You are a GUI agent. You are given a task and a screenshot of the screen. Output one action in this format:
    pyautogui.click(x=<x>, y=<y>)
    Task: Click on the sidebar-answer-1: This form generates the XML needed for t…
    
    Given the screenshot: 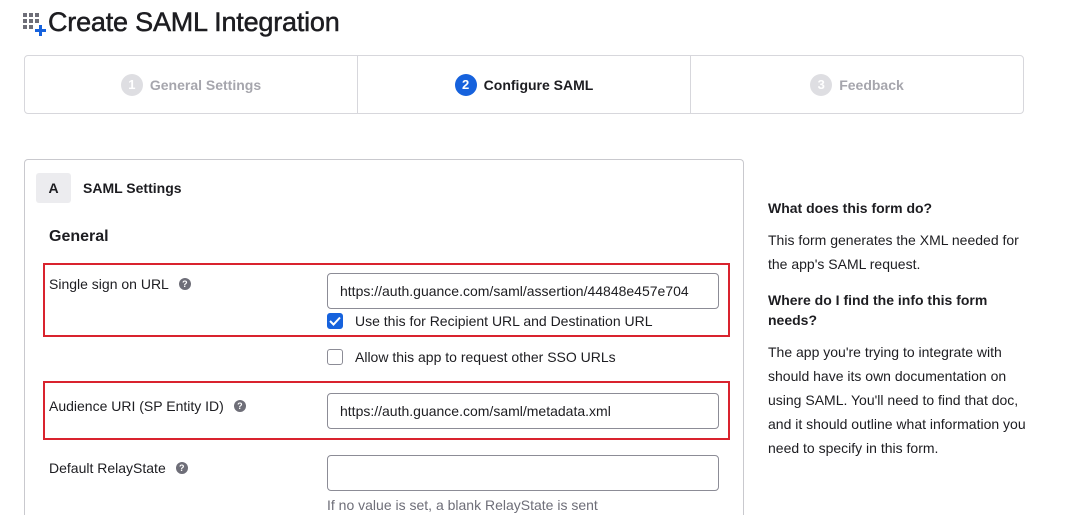 What is the action you would take?
    pyautogui.click(x=893, y=252)
    